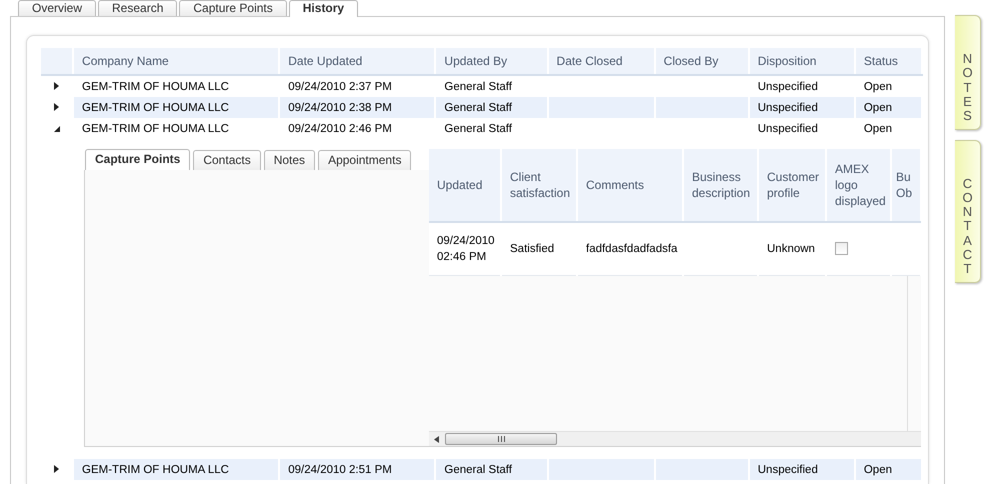 The height and width of the screenshot is (484, 991). Describe the element at coordinates (968, 211) in the screenshot. I see `side-tab: CONTACT` at that location.